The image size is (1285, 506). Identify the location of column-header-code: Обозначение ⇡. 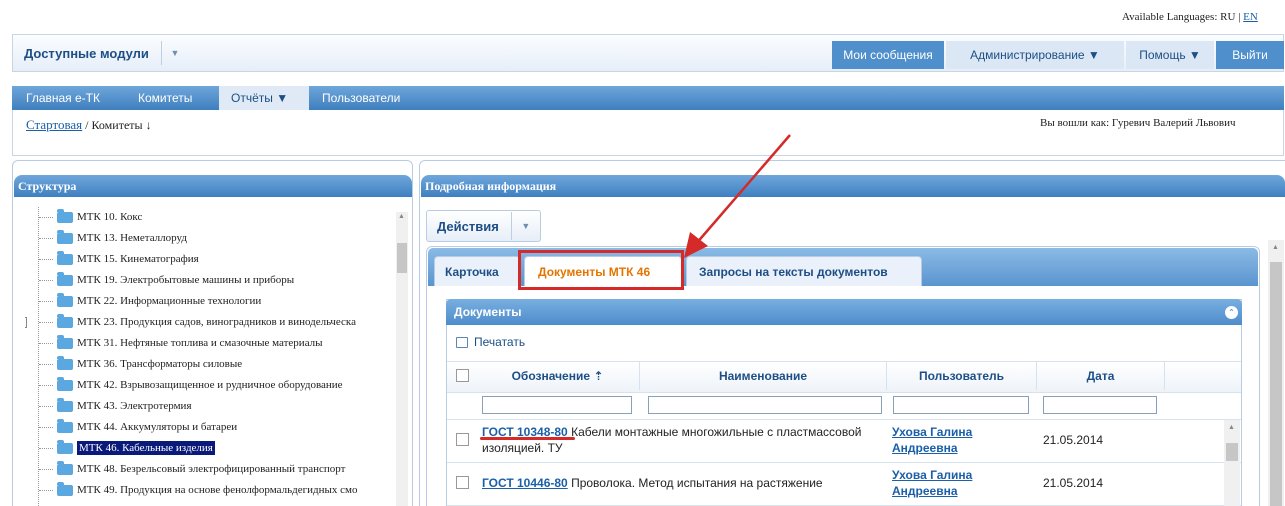
(558, 376).